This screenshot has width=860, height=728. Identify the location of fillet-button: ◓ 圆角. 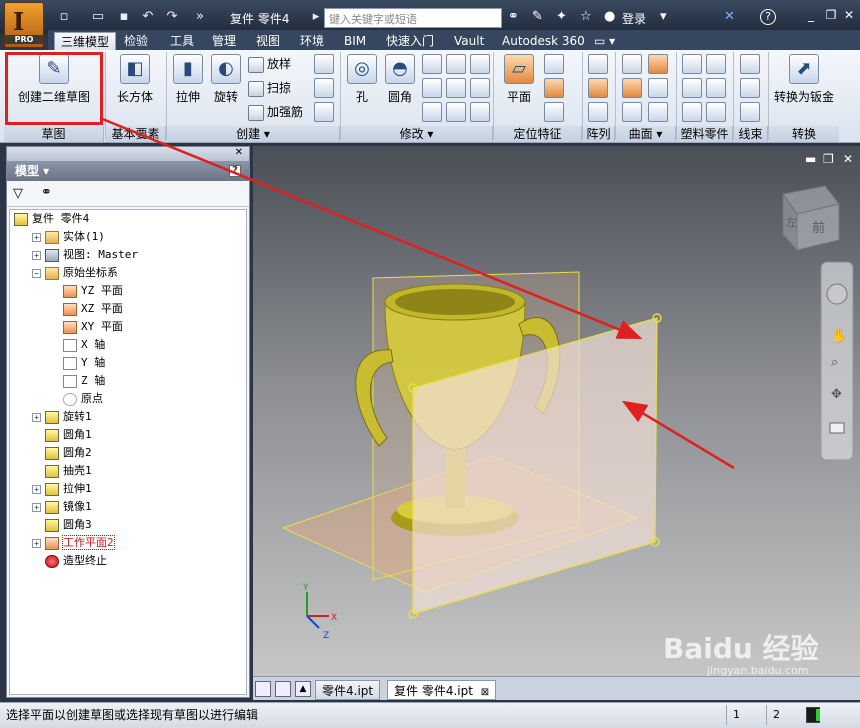
(400, 78).